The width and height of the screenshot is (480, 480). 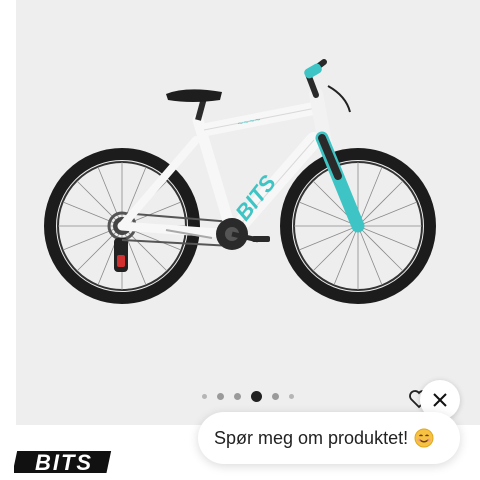 I want to click on brand-logo-text: BITS, so click(x=64, y=462).